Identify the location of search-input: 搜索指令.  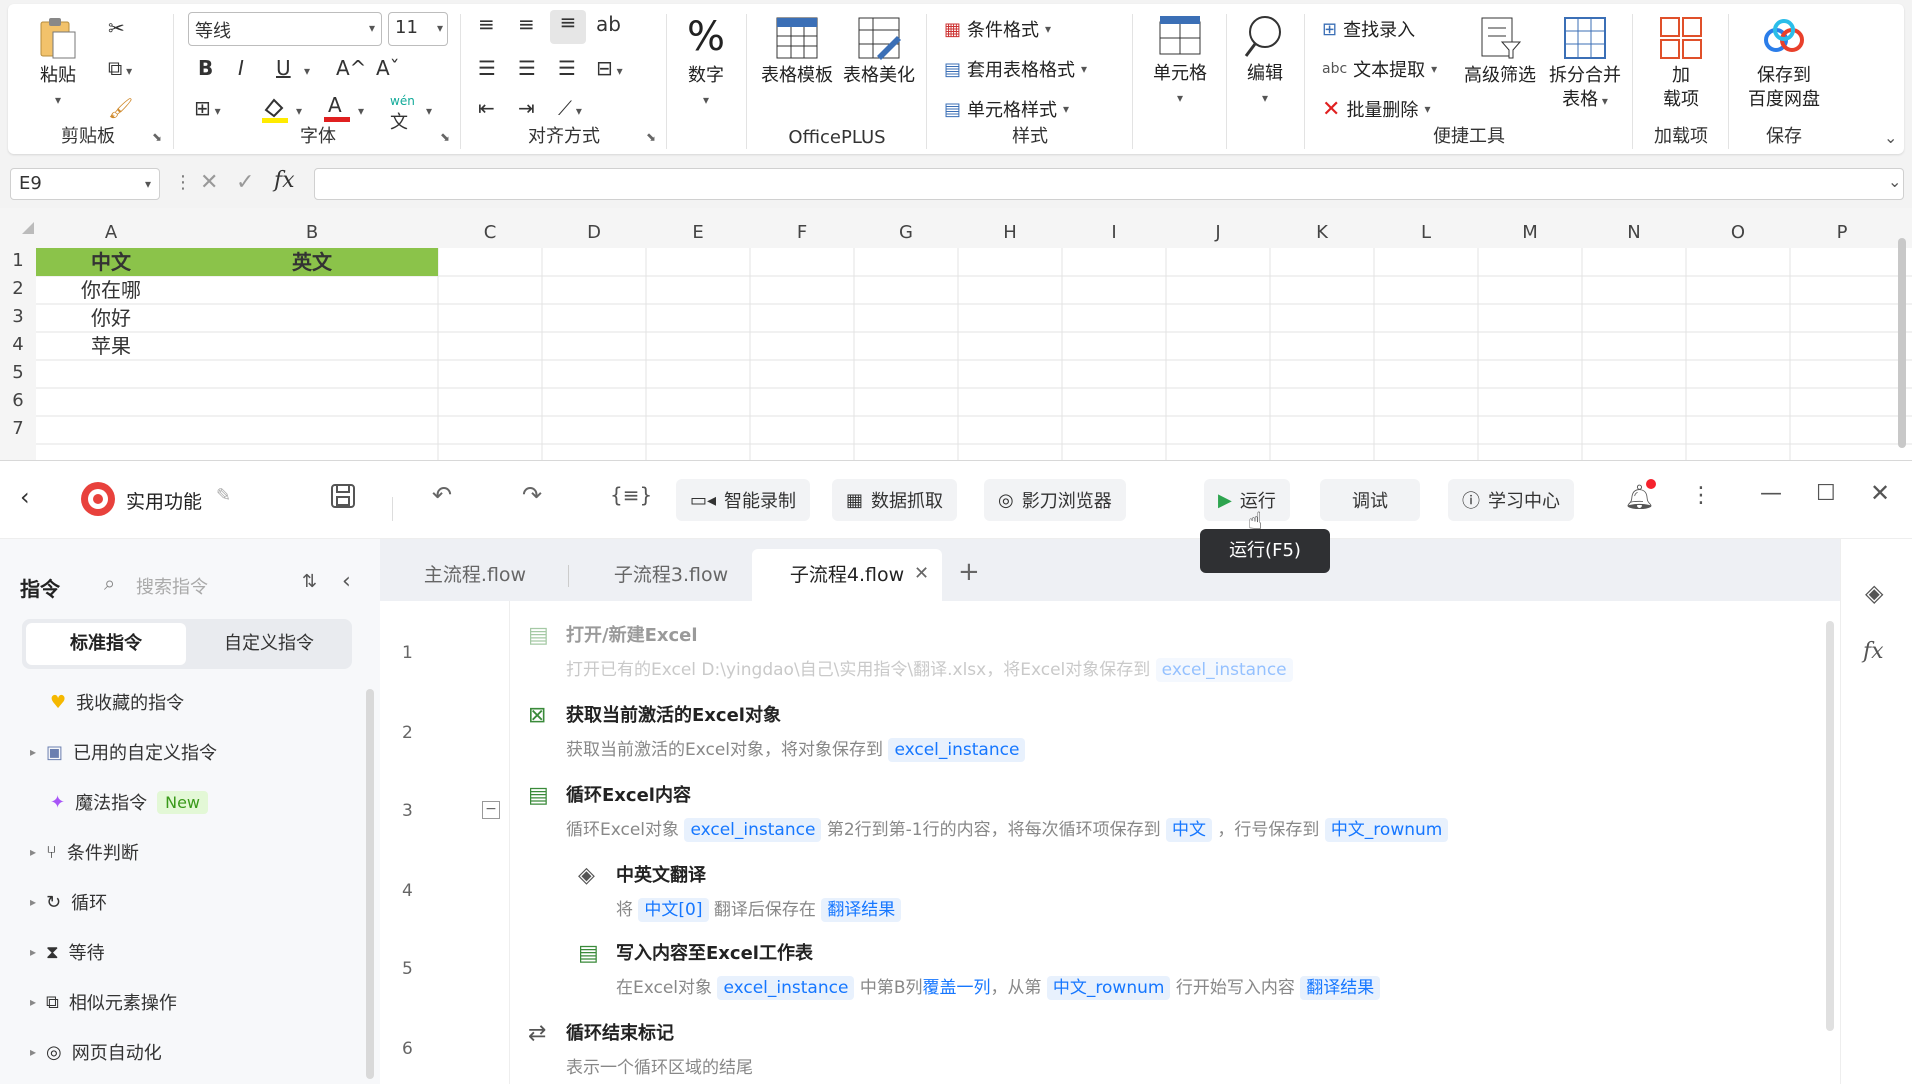
(172, 586).